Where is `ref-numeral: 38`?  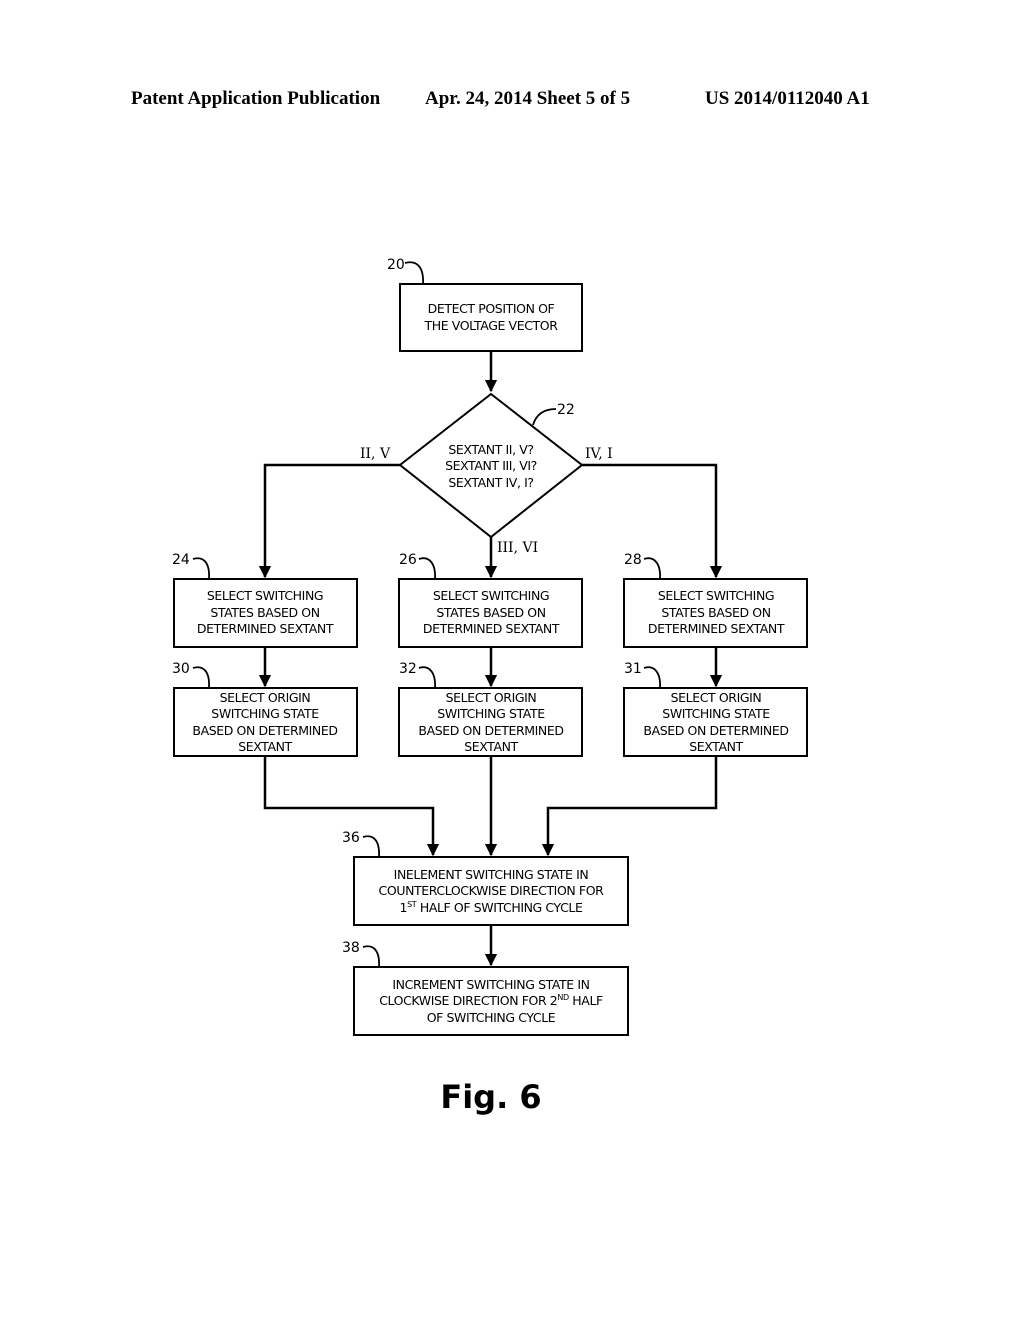 ref-numeral: 38 is located at coordinates (351, 948).